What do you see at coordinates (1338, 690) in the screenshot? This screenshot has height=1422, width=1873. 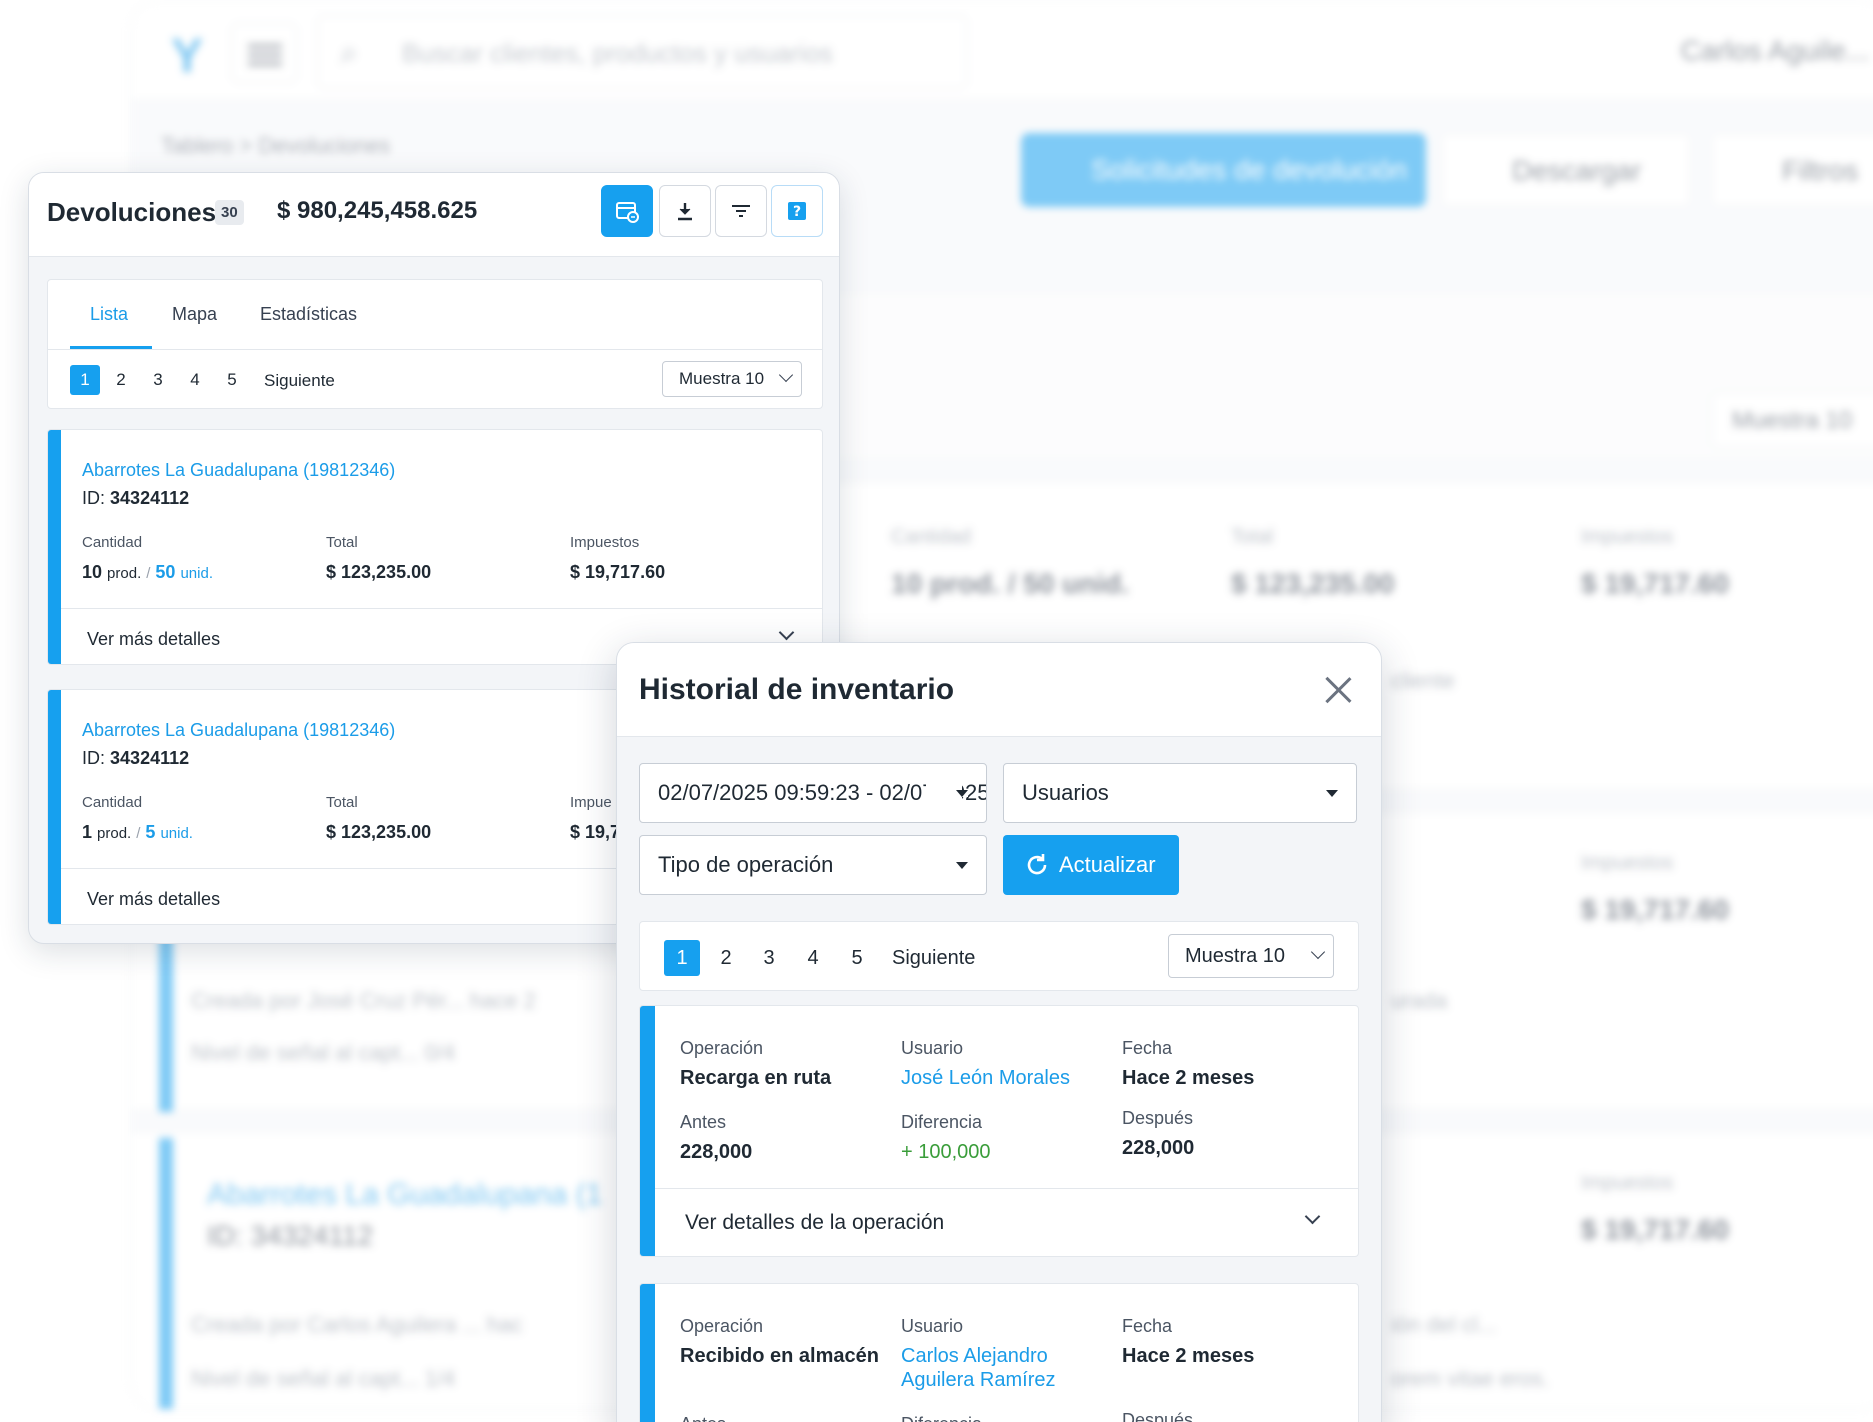 I see `close-icon` at bounding box center [1338, 690].